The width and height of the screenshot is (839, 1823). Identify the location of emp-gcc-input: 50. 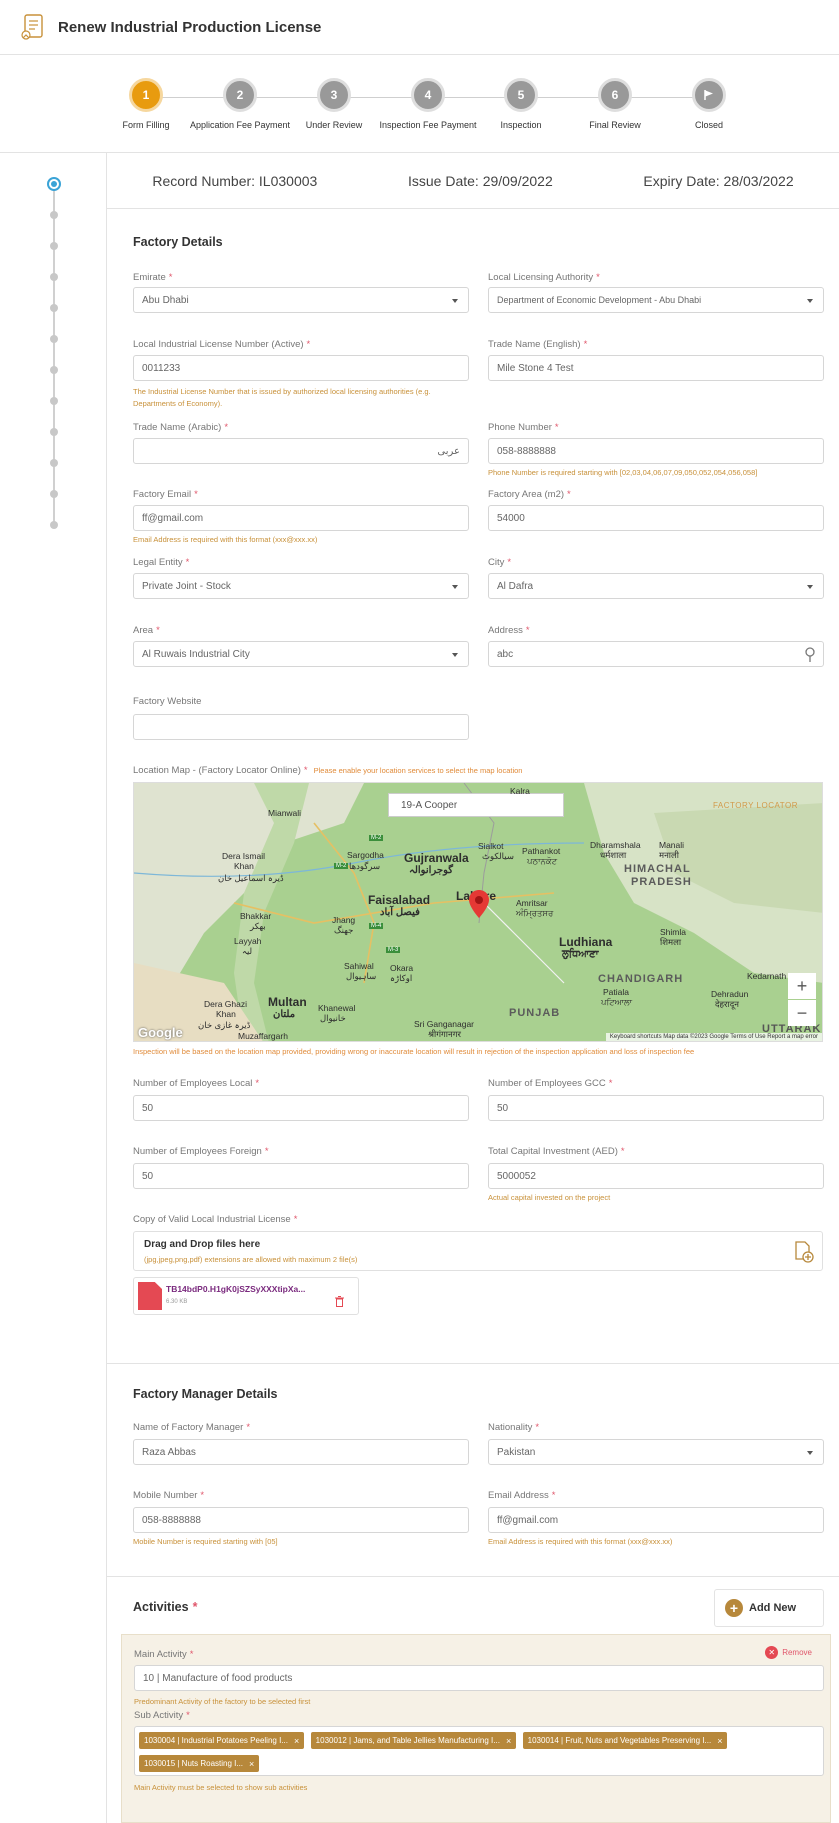
(656, 1108).